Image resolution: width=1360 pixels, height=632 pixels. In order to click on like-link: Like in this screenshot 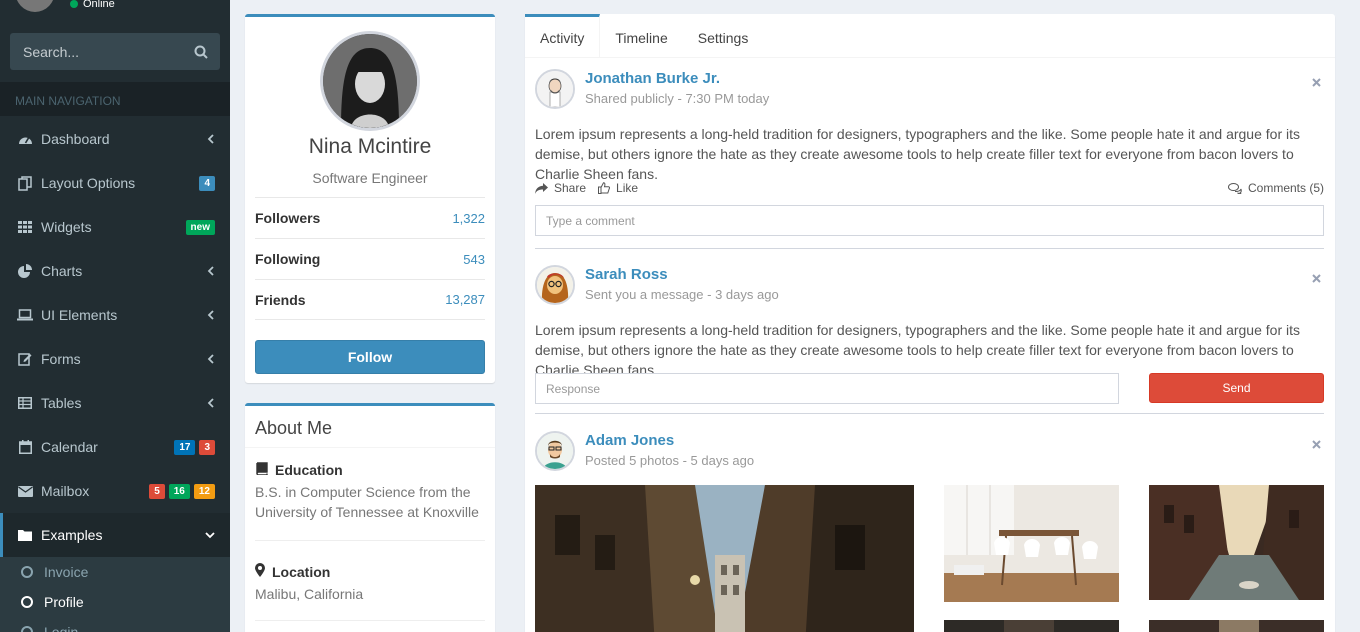, I will do `click(618, 188)`.